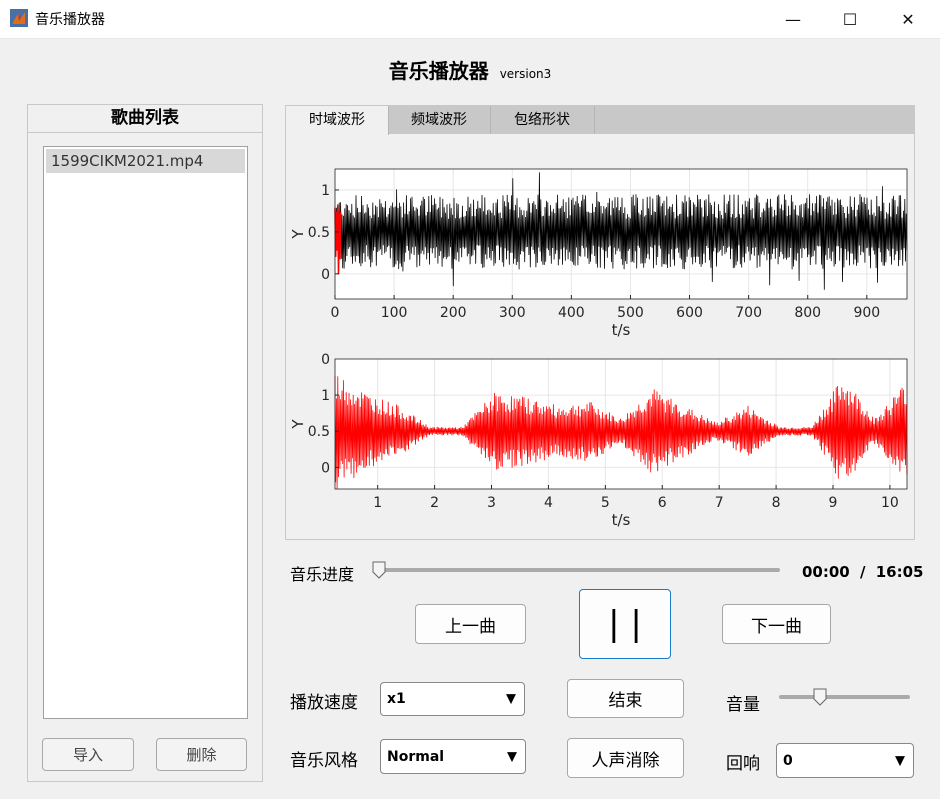 The height and width of the screenshot is (799, 940). I want to click on total-time: 16:05, so click(900, 572).